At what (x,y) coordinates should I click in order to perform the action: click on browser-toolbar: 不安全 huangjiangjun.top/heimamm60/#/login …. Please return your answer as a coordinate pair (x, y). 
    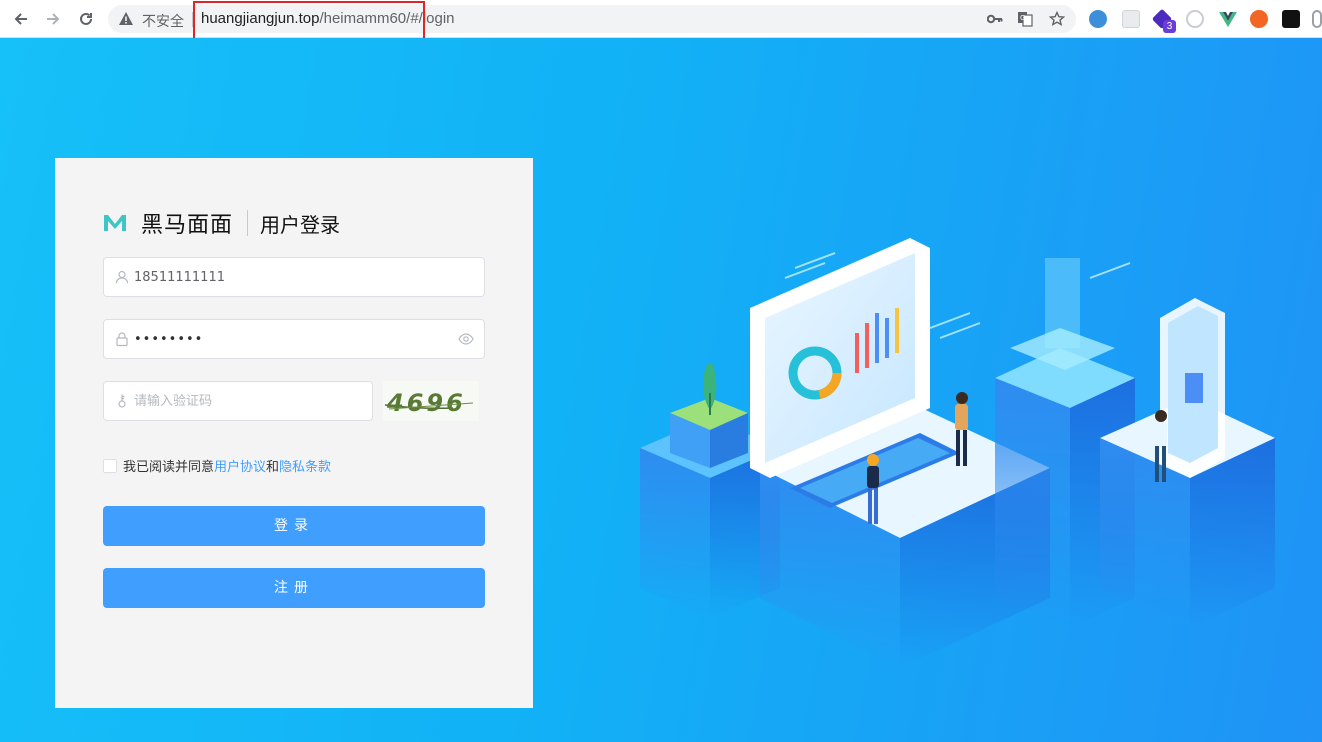
    Looking at the image, I should click on (661, 24).